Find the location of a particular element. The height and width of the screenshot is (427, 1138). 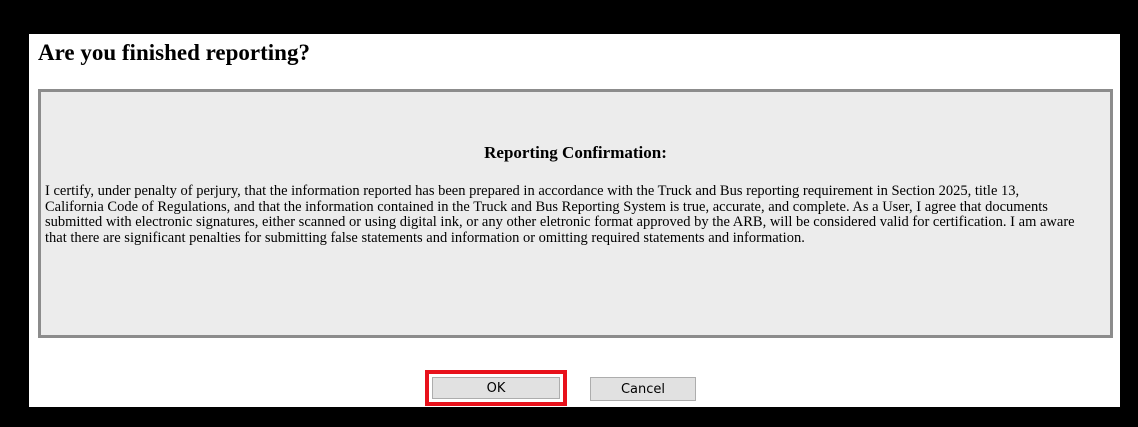

dialog-title: Are you finished reporting? is located at coordinates (174, 52).